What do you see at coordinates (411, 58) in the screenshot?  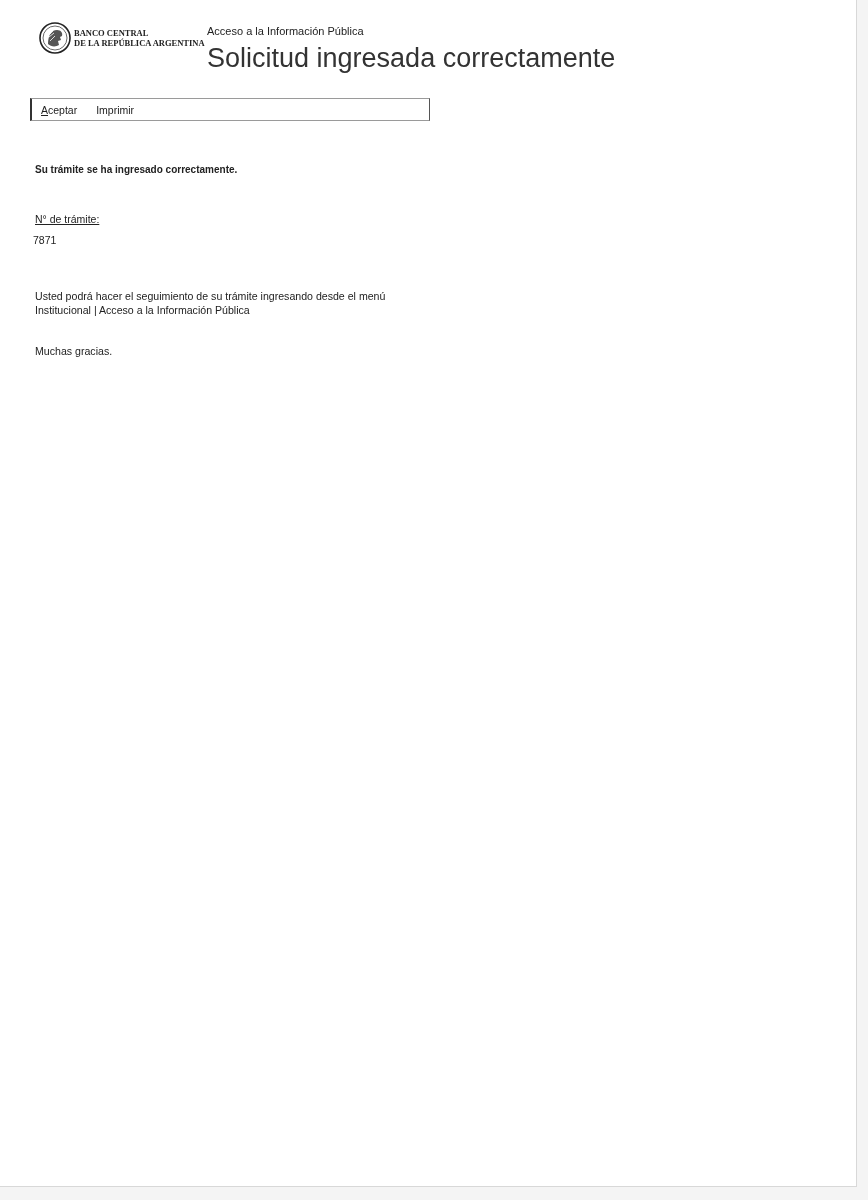 I see `page-title: Solicitud ingresada correctamente` at bounding box center [411, 58].